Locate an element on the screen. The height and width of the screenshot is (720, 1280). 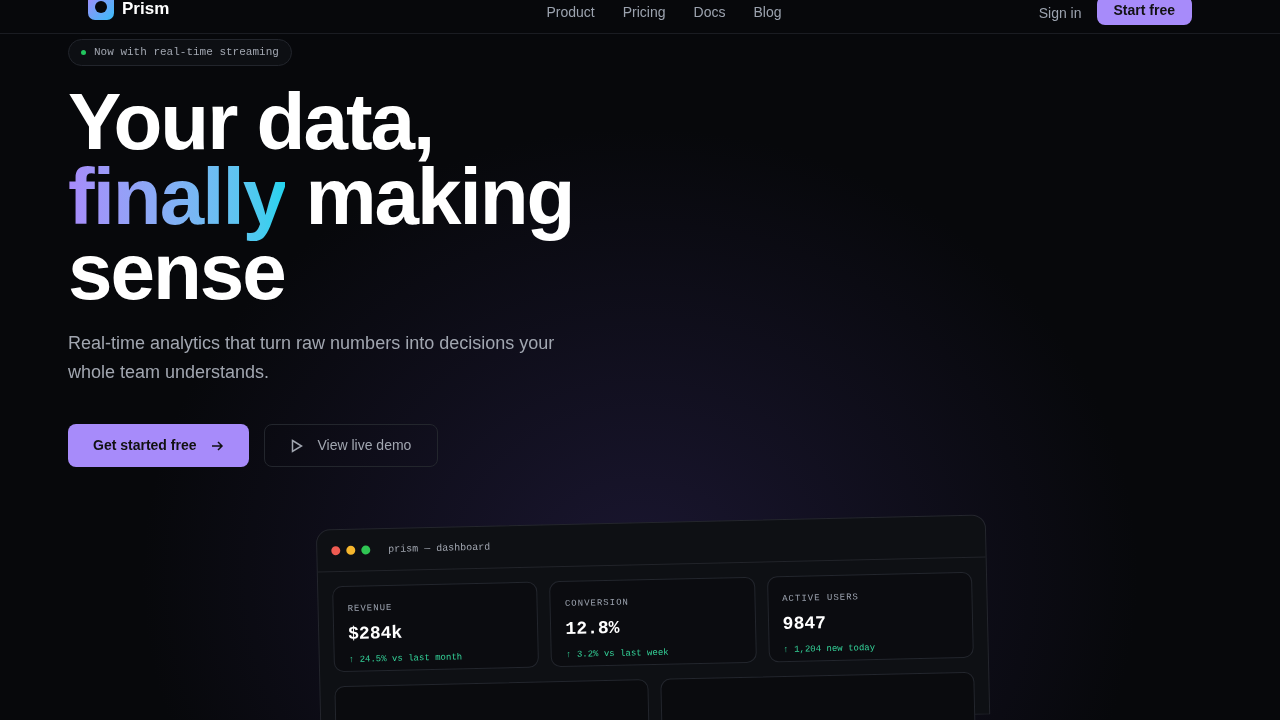
nav-link: Docs is located at coordinates (709, 12).